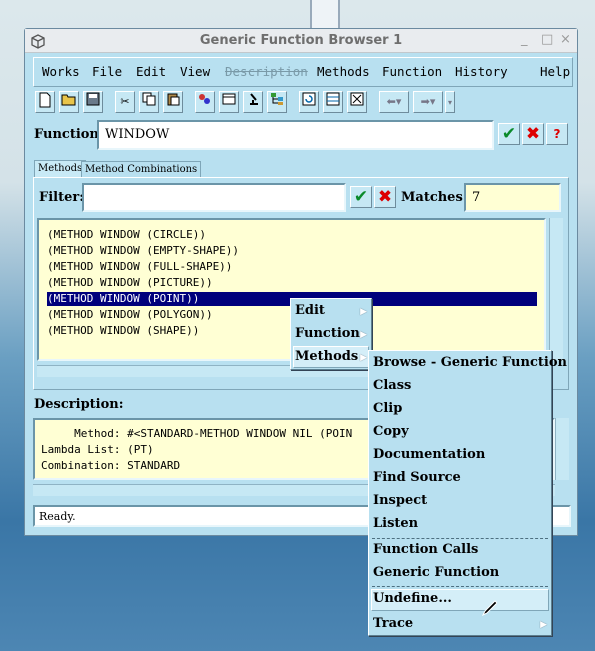 This screenshot has height=651, width=595. What do you see at coordinates (173, 102) in the screenshot?
I see `paste-icon` at bounding box center [173, 102].